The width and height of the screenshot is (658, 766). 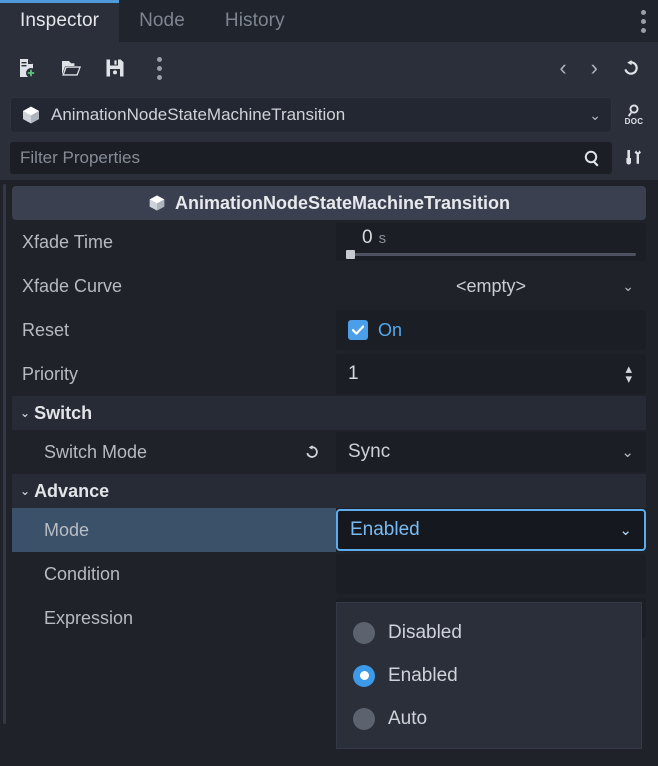 I want to click on class-header-title: AnimationNodeStateMachineTransition, so click(x=342, y=202).